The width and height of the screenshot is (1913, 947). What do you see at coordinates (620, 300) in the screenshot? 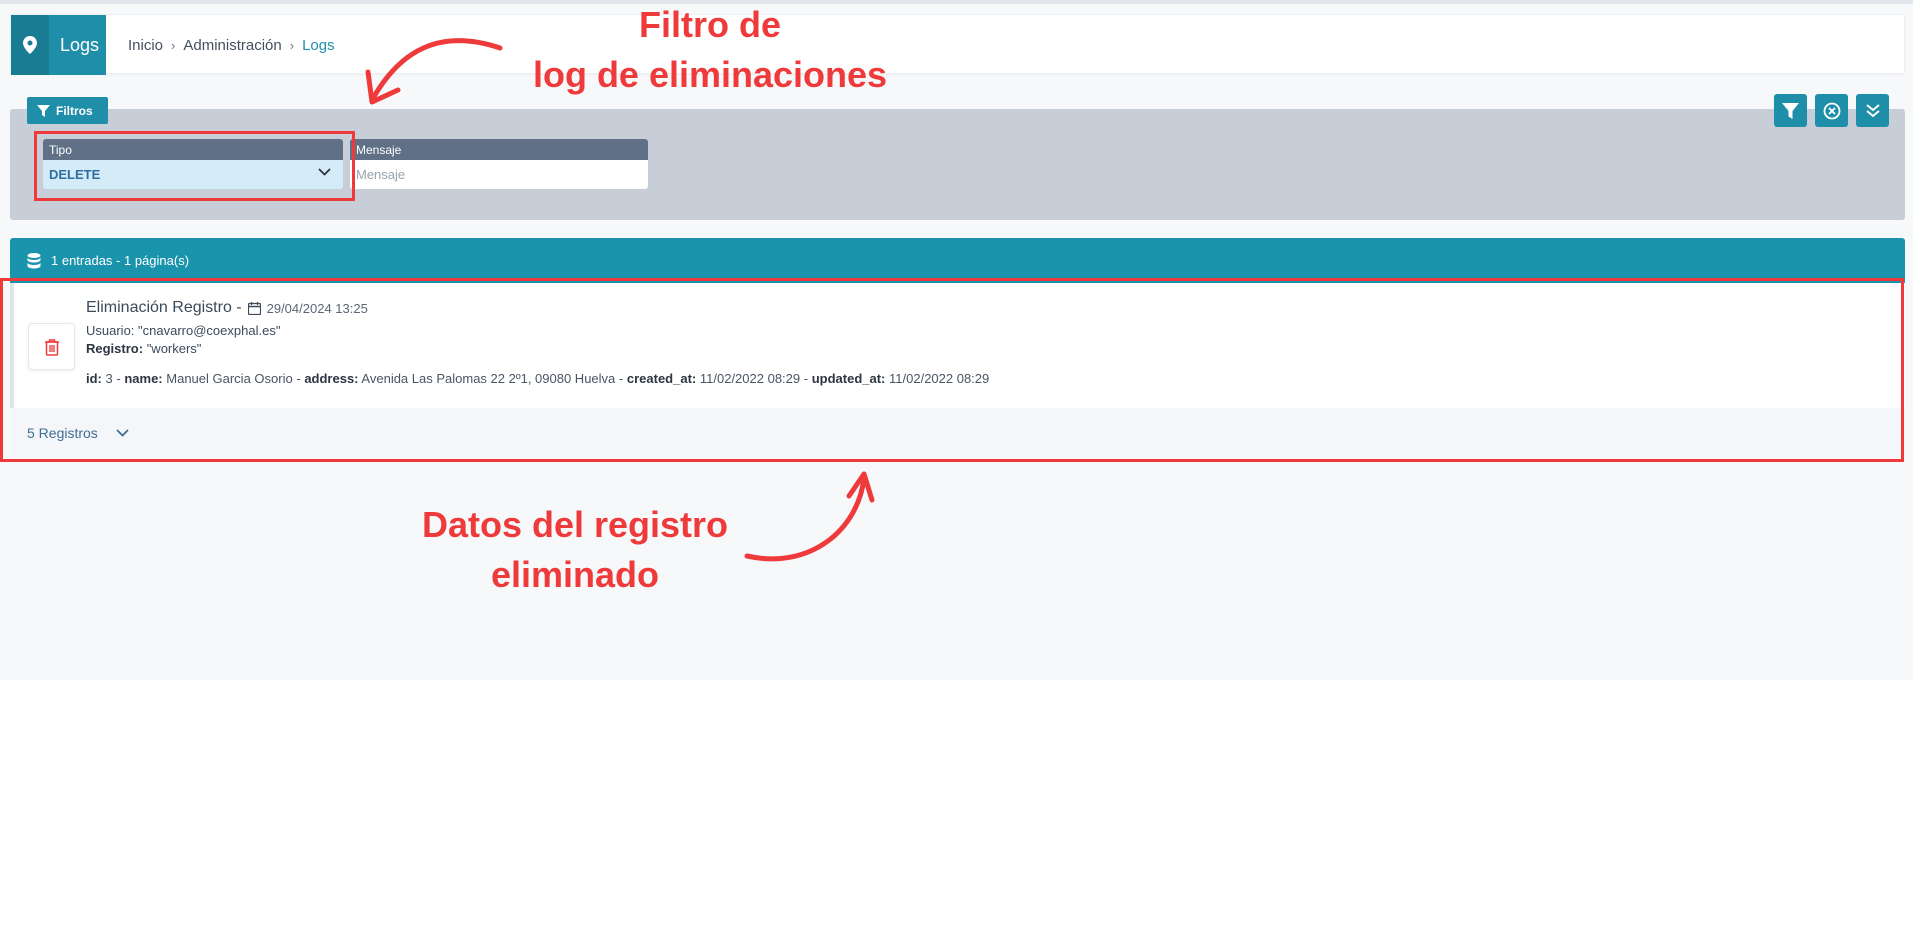
I see `annotation-arrows` at bounding box center [620, 300].